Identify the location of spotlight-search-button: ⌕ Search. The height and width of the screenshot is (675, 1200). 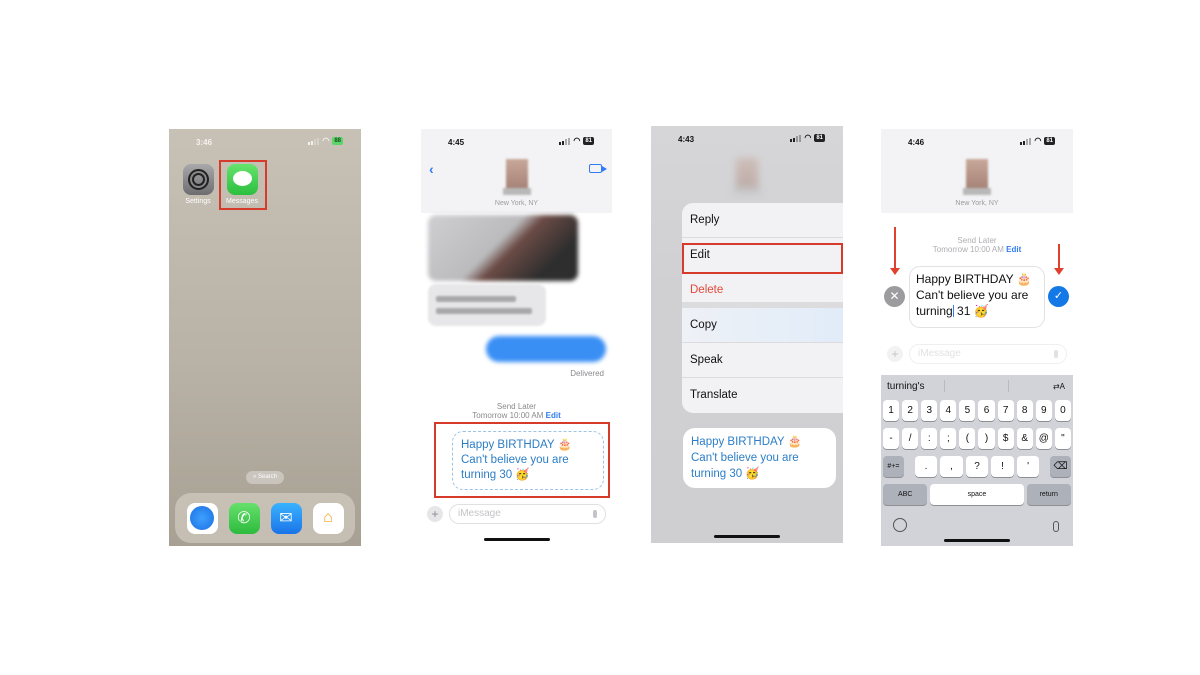
(265, 477).